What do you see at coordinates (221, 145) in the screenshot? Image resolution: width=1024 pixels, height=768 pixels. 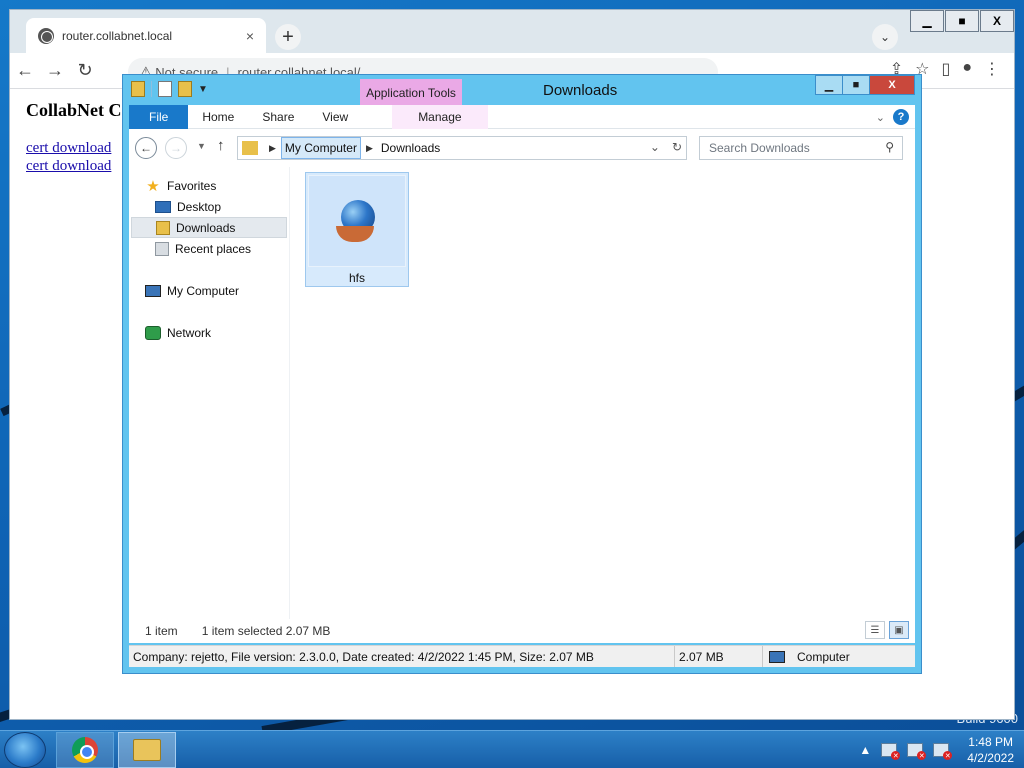 I see `up-arrow-icon: ↑` at bounding box center [221, 145].